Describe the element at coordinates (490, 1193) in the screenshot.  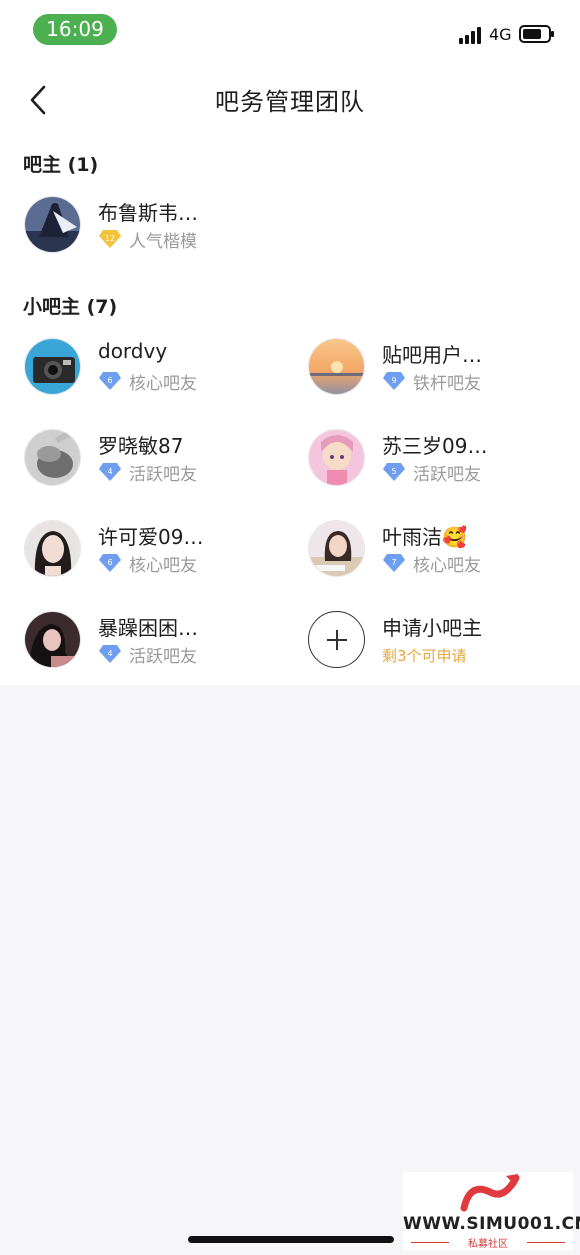
I see `watermark-logo-icon` at that location.